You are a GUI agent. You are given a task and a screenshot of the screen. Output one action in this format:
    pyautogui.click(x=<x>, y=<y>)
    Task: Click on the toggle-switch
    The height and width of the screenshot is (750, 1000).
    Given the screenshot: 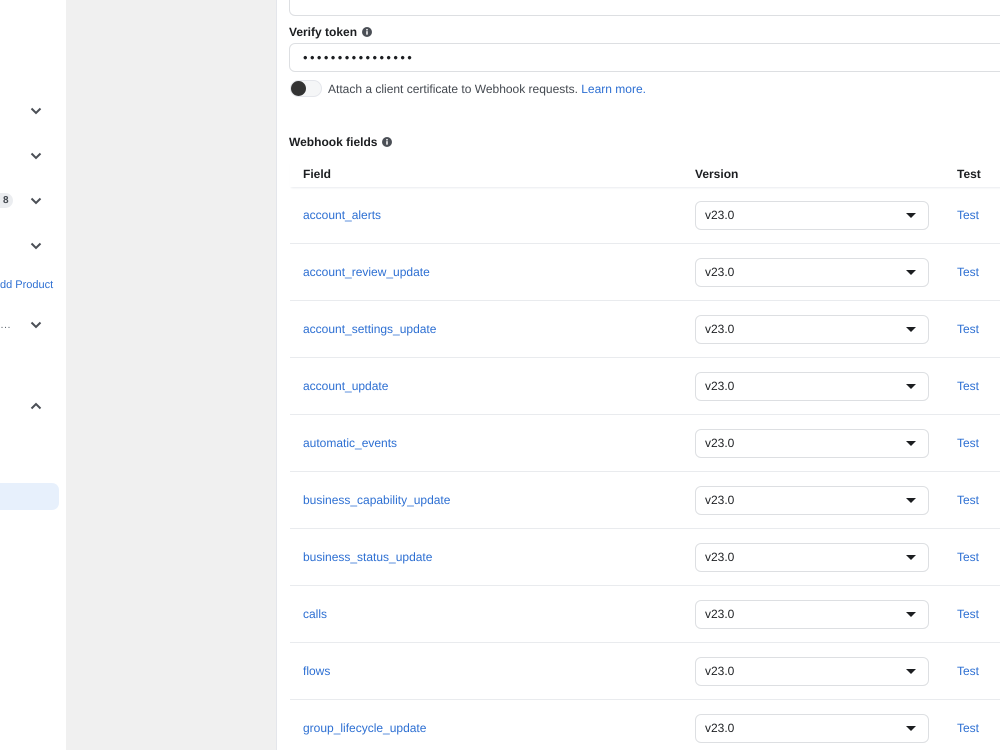 What is the action you would take?
    pyautogui.click(x=306, y=88)
    